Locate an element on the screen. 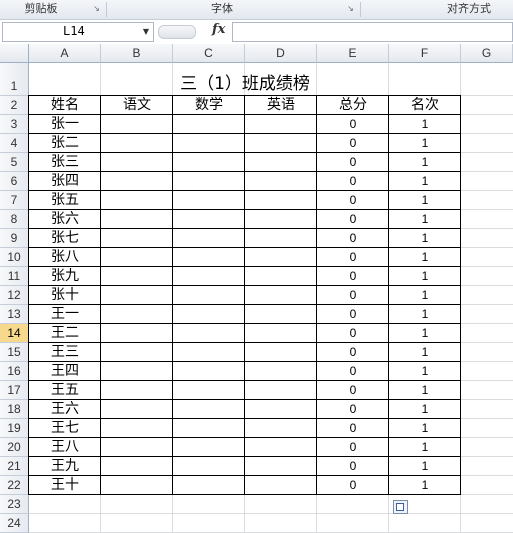 The height and width of the screenshot is (533, 513). row-header-7: 7 is located at coordinates (14, 200).